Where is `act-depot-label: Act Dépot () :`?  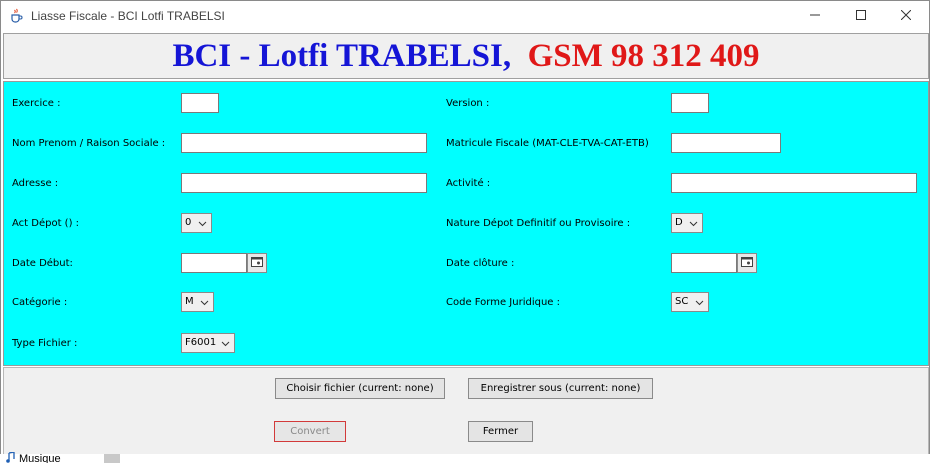 act-depot-label: Act Dépot () : is located at coordinates (46, 223).